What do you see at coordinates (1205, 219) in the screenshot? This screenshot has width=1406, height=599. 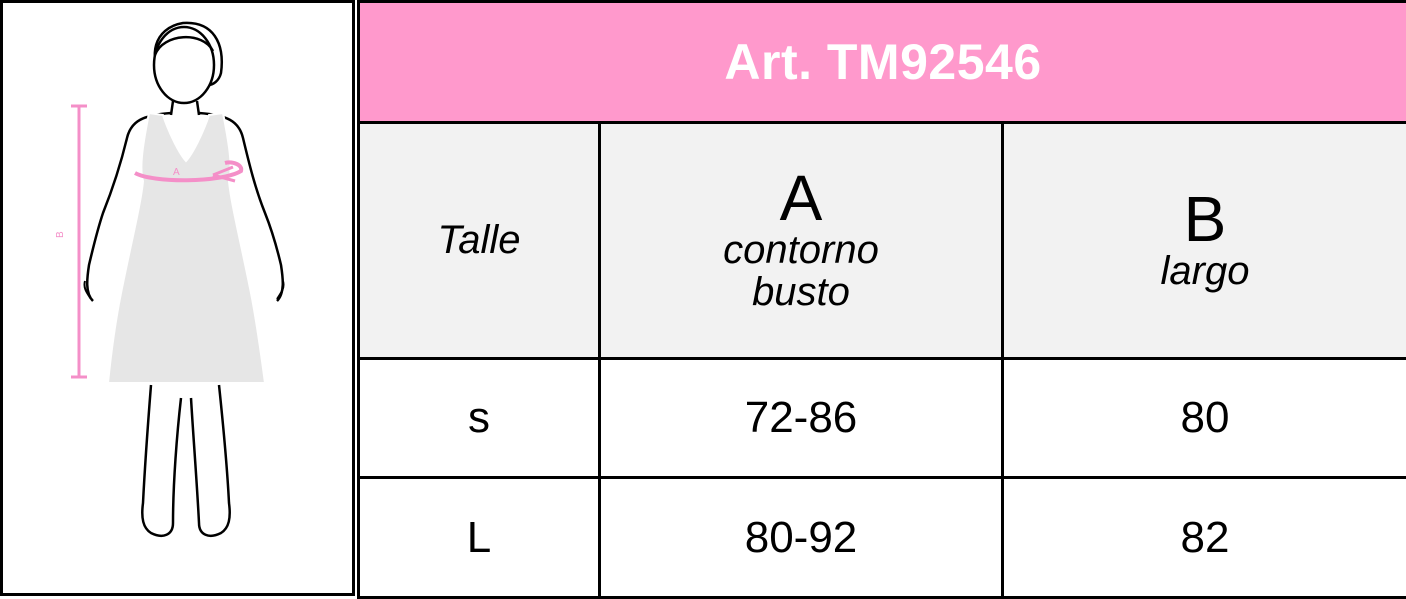 I see `column-b-letter: B` at bounding box center [1205, 219].